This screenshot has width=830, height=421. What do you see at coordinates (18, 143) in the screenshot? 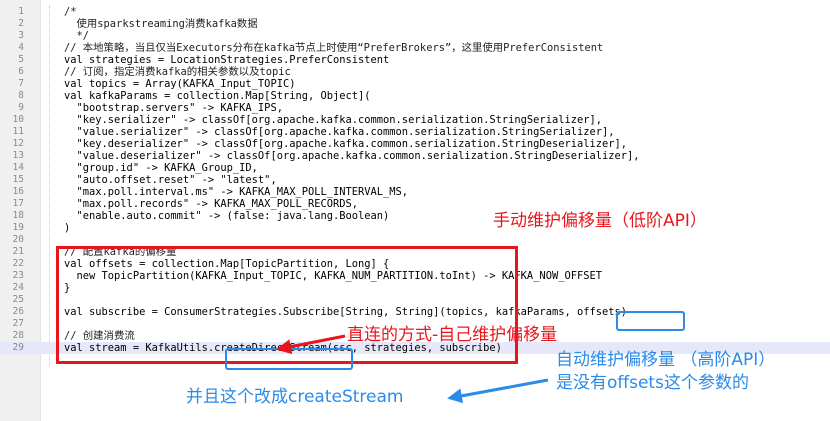
I see `line-number: 12` at bounding box center [18, 143].